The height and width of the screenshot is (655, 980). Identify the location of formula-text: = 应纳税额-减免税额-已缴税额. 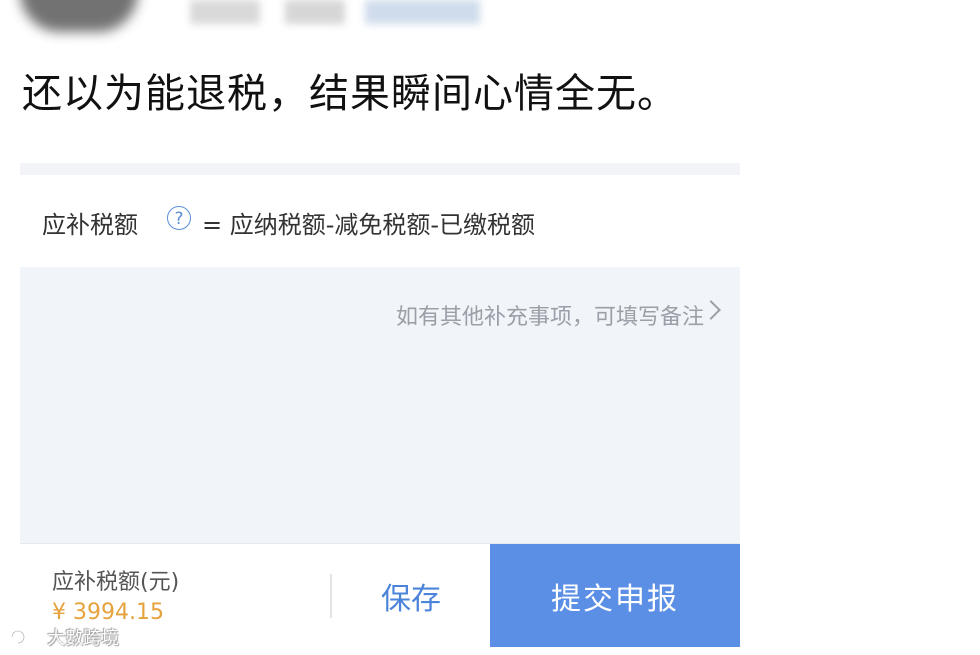
(369, 225).